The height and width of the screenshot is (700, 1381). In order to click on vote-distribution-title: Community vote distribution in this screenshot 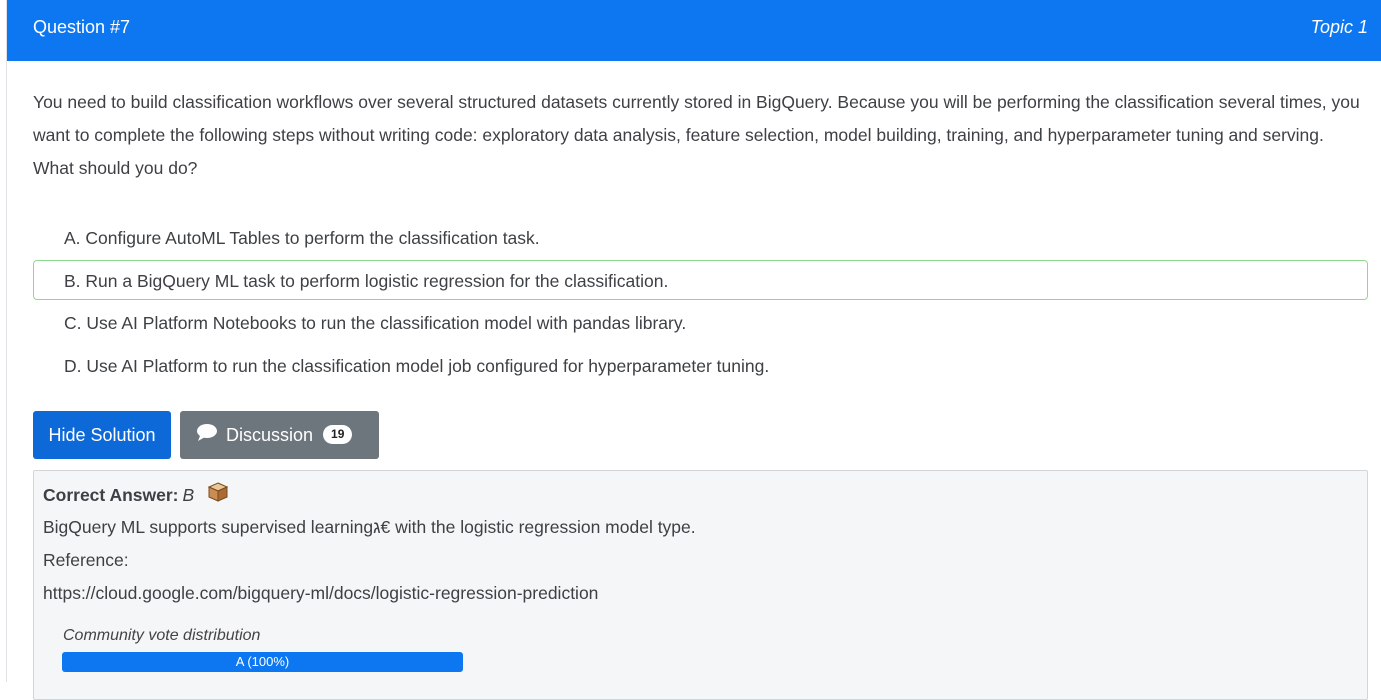, I will do `click(162, 635)`.